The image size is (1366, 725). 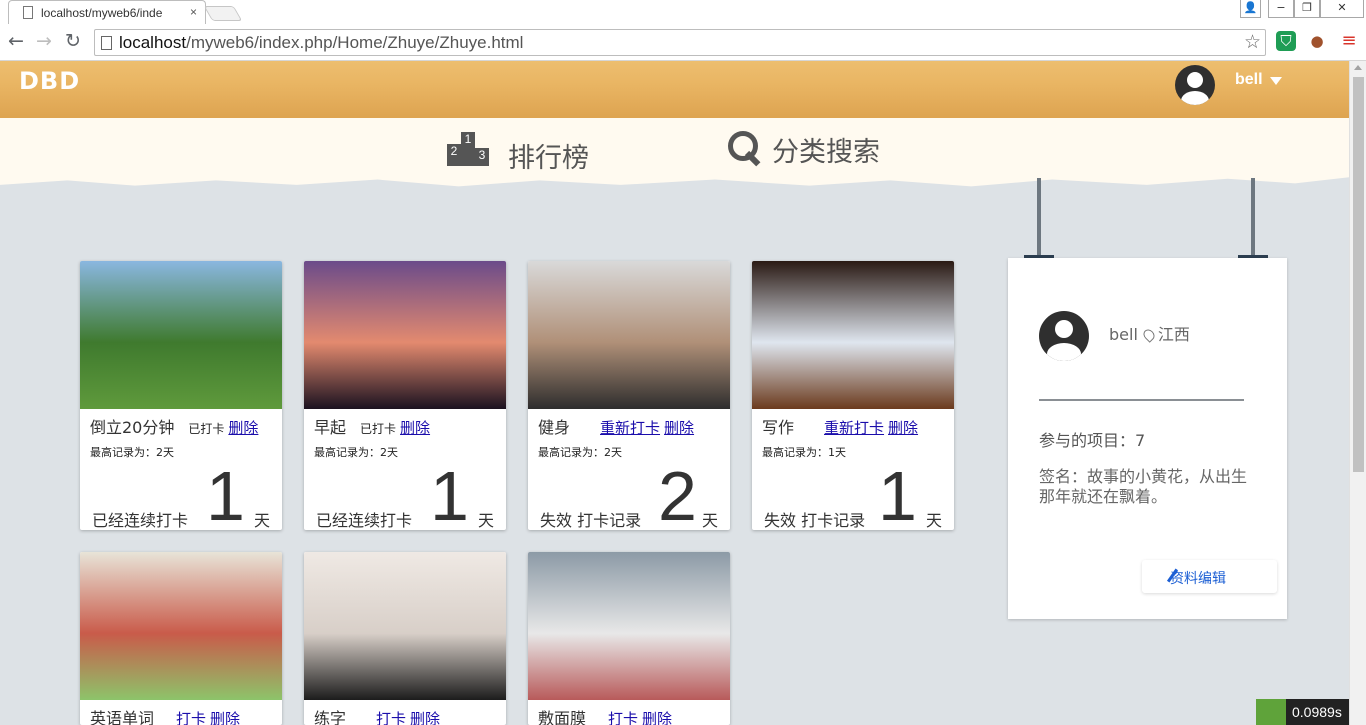 I want to click on streak-count: 2, so click(x=677, y=493).